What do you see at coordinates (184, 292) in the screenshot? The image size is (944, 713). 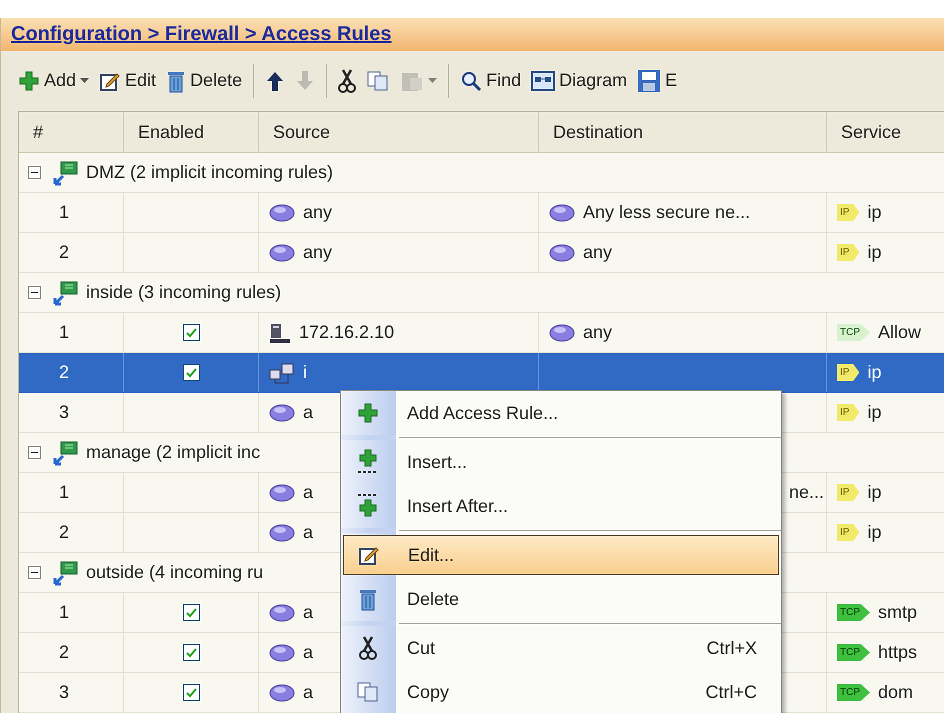 I see `group-label: inside (3 incoming rules)` at bounding box center [184, 292].